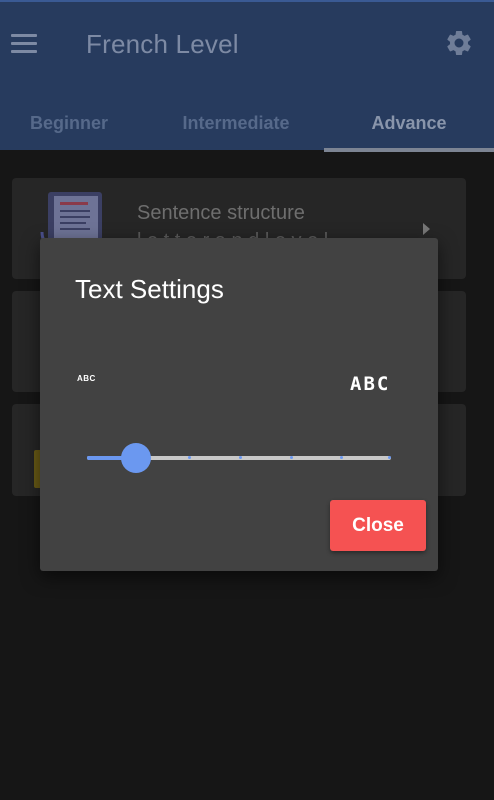 The width and height of the screenshot is (494, 800). Describe the element at coordinates (24, 44) in the screenshot. I see `menu-icon` at that location.